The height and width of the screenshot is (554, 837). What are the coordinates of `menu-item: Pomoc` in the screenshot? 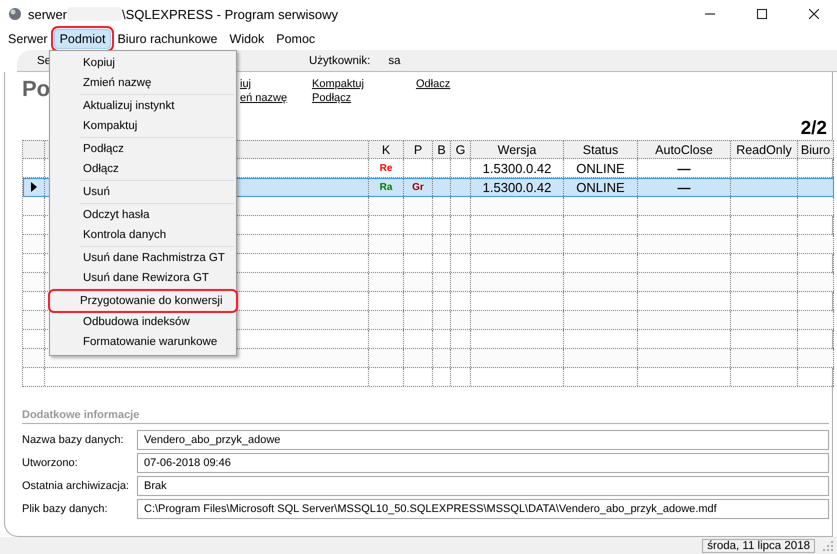 It's located at (296, 39).